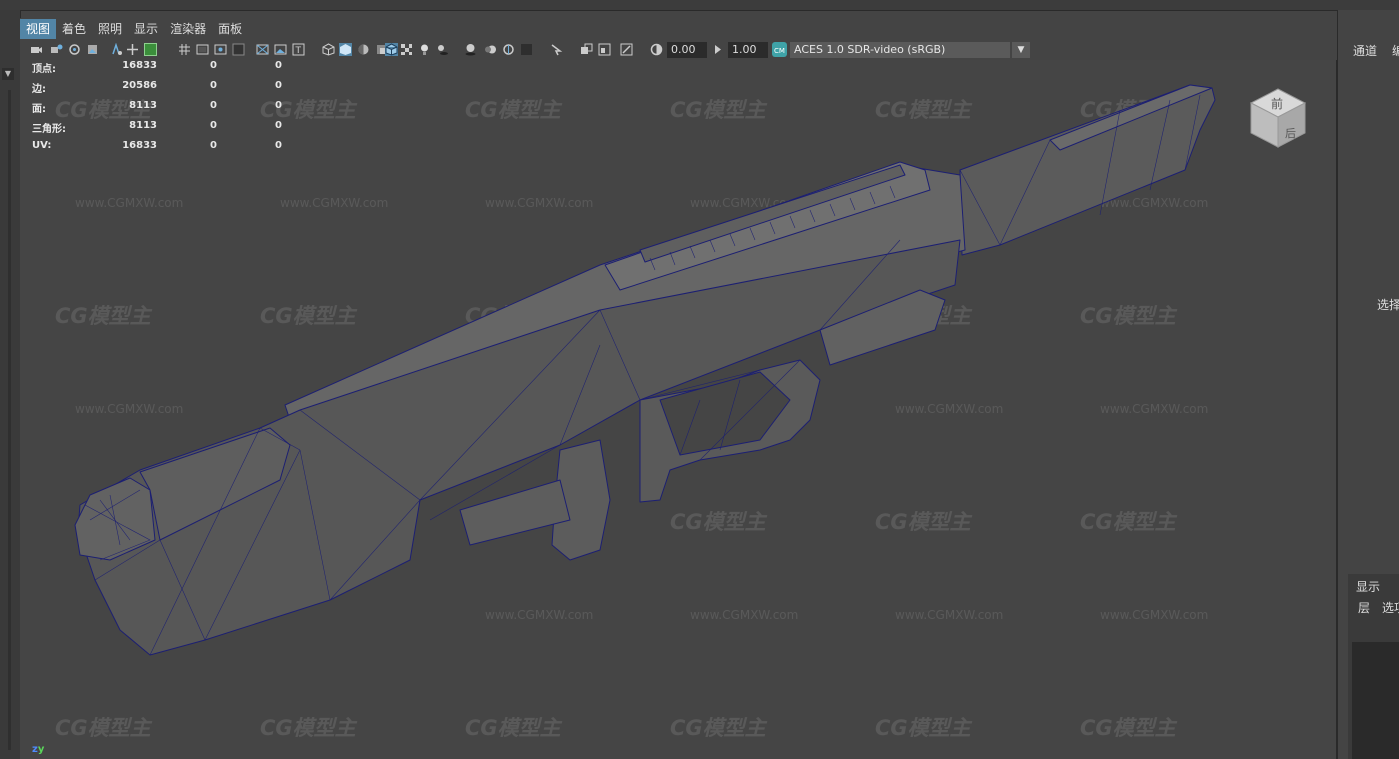 Image resolution: width=1399 pixels, height=759 pixels. What do you see at coordinates (74, 49) in the screenshot?
I see `bookmarks-icon` at bounding box center [74, 49].